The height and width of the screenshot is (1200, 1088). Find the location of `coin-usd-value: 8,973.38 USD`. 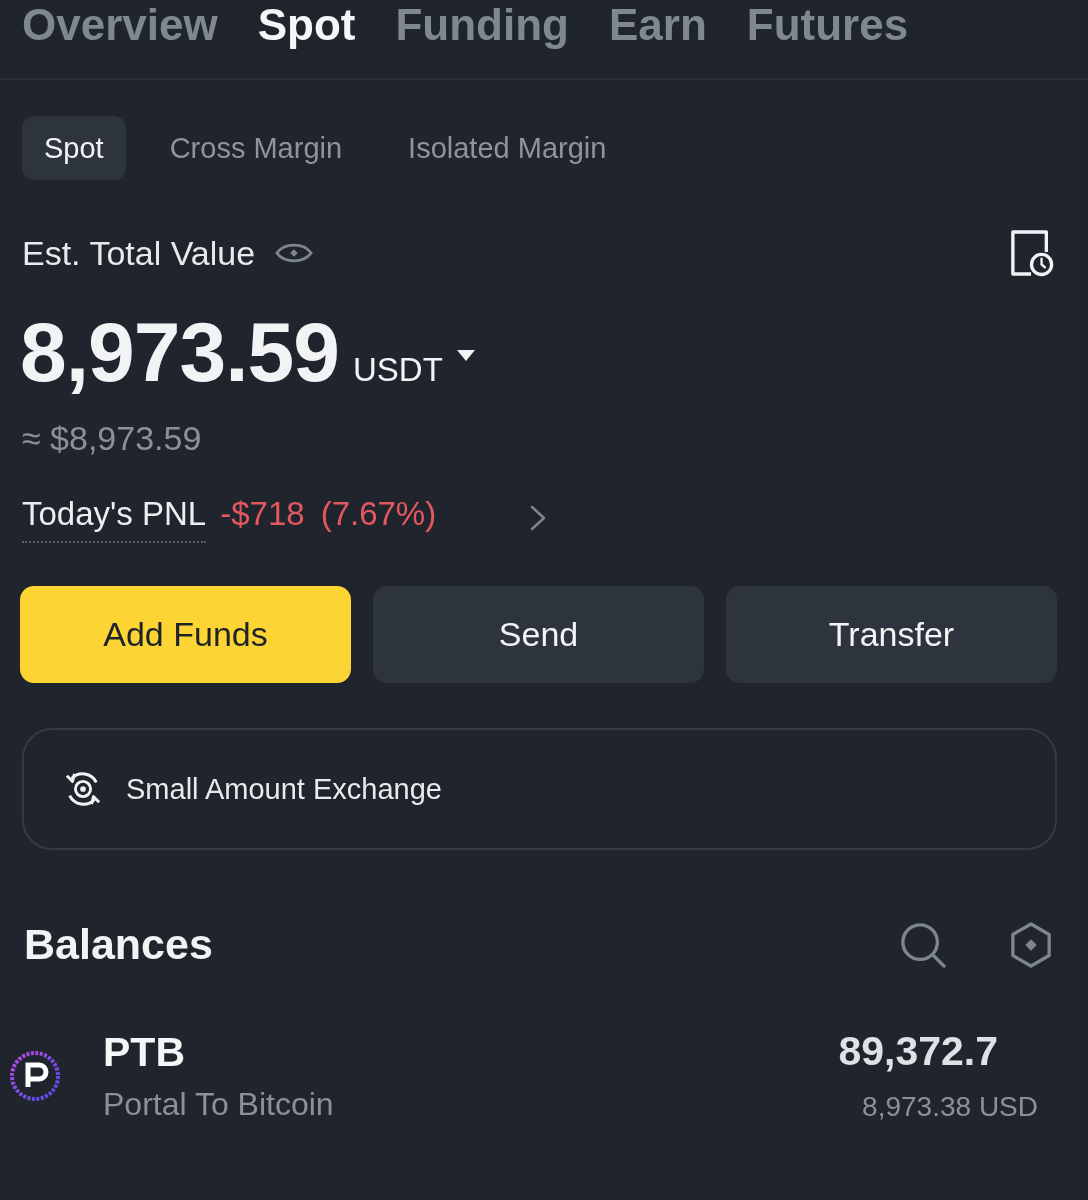

coin-usd-value: 8,973.38 USD is located at coordinates (950, 1107).